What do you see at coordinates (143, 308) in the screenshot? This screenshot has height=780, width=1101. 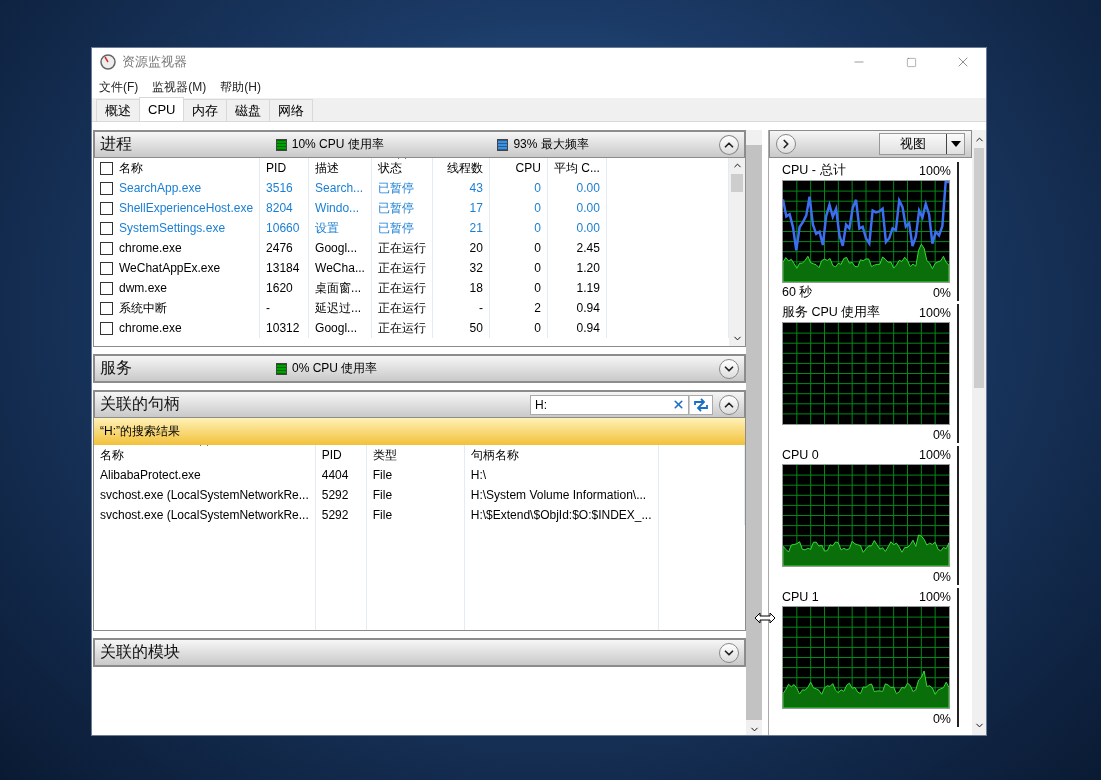 I see `process-name: 系统中断` at bounding box center [143, 308].